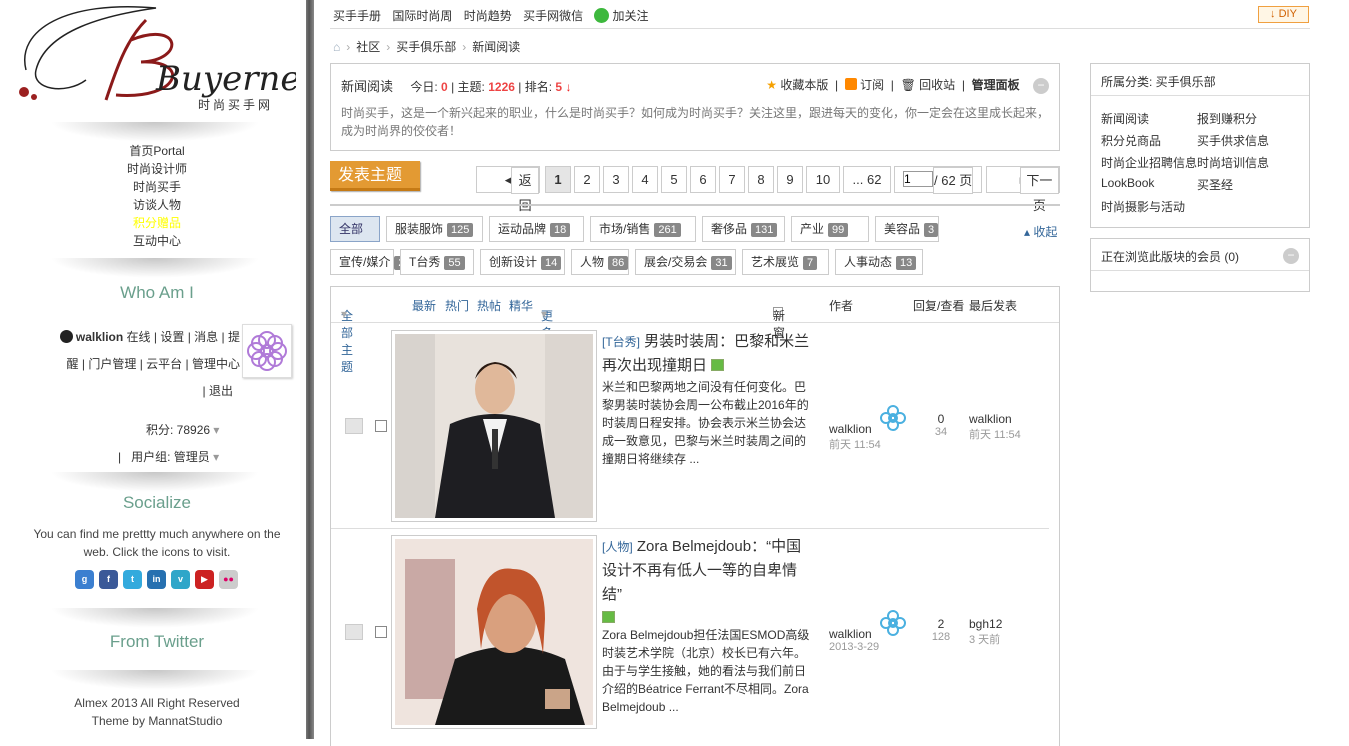 This screenshot has height=746, width=1349. What do you see at coordinates (488, 16) in the screenshot?
I see `topnav-trends: 时尚趋势` at bounding box center [488, 16].